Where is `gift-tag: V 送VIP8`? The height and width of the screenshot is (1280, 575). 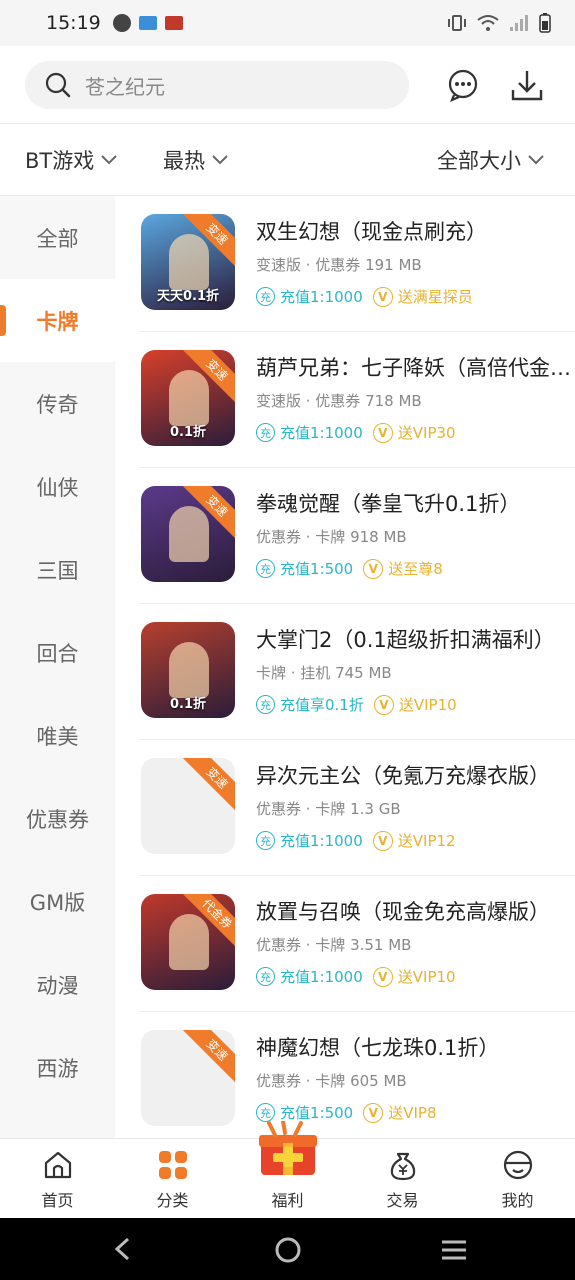
gift-tag: V 送VIP8 is located at coordinates (400, 1112).